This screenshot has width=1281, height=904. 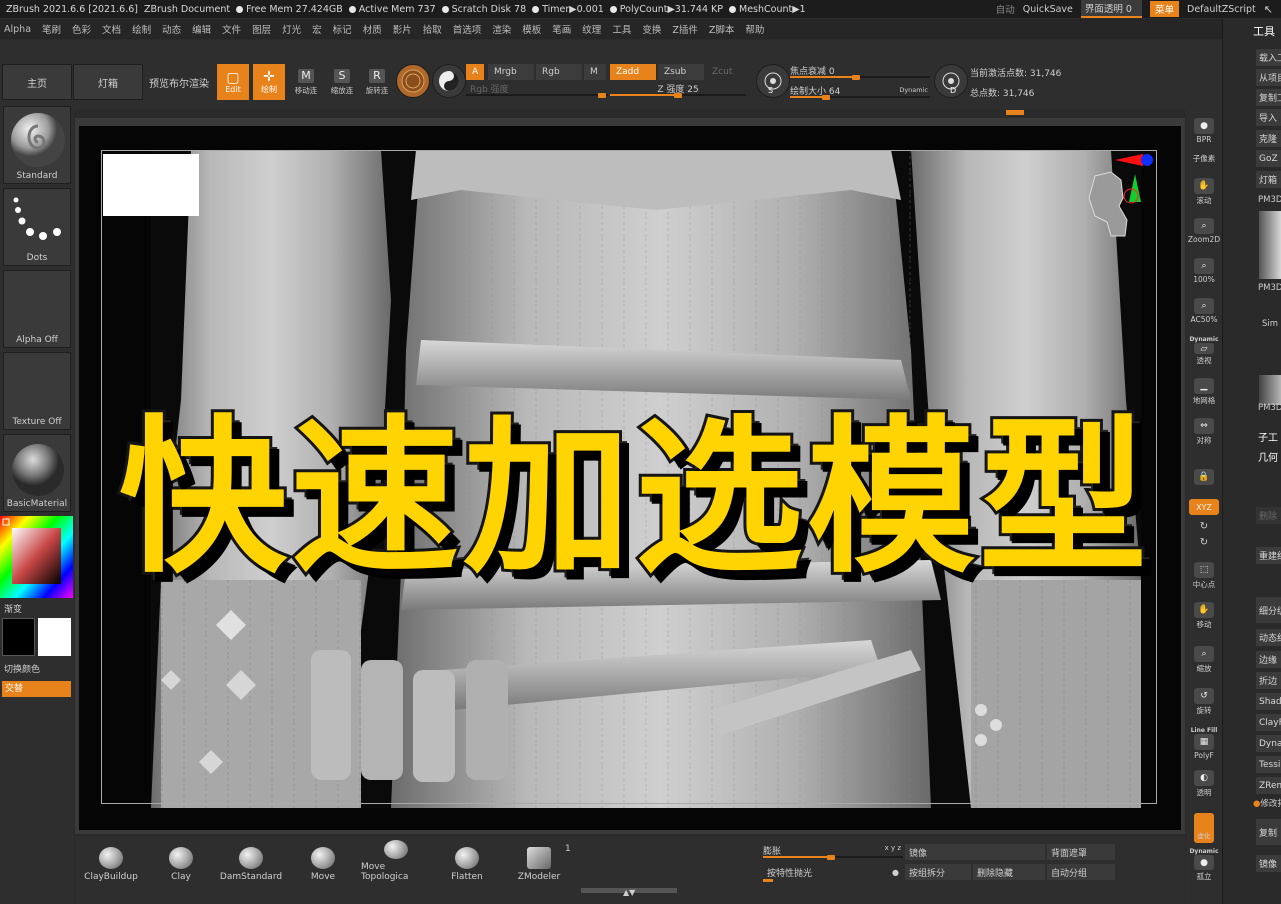 What do you see at coordinates (531, 29) in the screenshot?
I see `menu-item-stencil: 模板` at bounding box center [531, 29].